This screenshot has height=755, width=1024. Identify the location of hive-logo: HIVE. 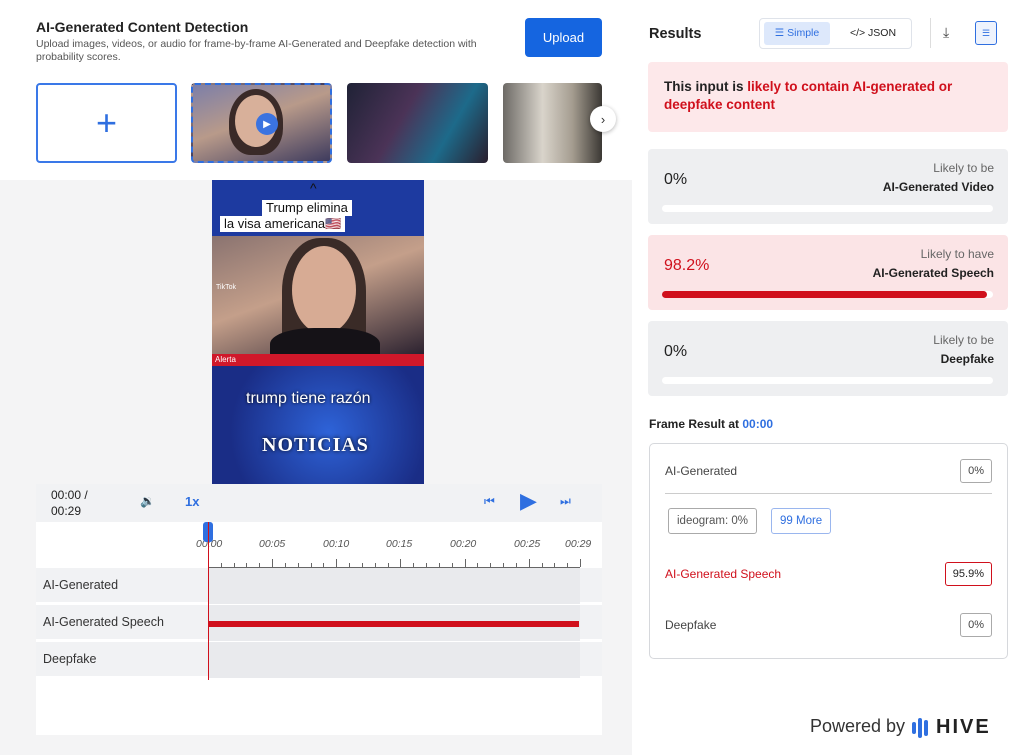
(951, 727).